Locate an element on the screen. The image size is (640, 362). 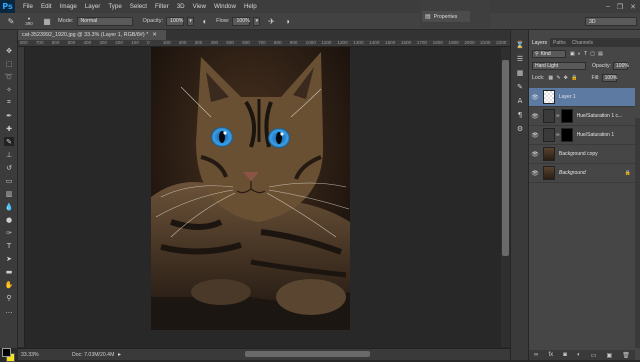
gradient-tool-icon: ▥ is located at coordinates (9, 193).